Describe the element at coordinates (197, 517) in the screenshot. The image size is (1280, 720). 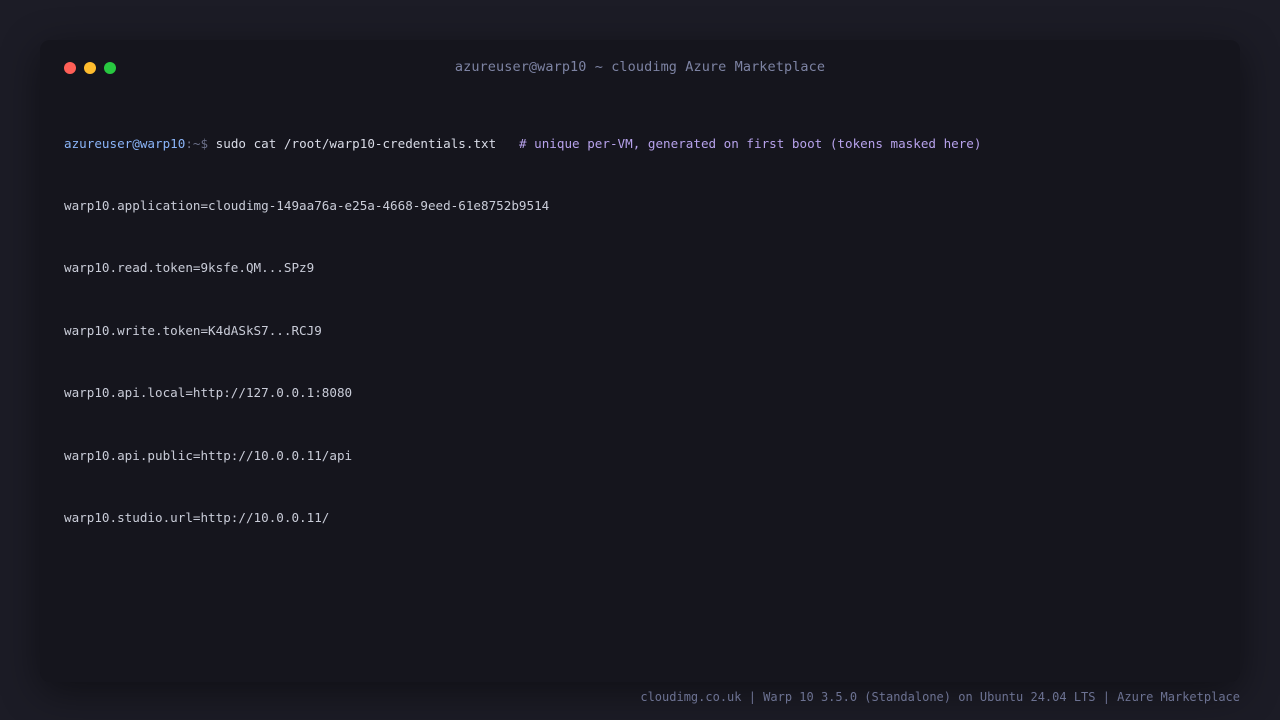
I see `output-line: warp10.studio.url=http://10.0.0.11/` at that location.